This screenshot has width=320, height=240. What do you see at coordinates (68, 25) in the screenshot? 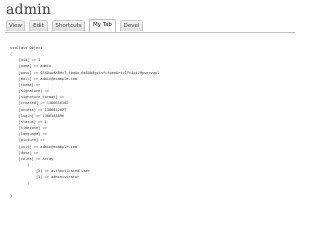
I see `tab-shortcuts: Shortcuts` at bounding box center [68, 25].